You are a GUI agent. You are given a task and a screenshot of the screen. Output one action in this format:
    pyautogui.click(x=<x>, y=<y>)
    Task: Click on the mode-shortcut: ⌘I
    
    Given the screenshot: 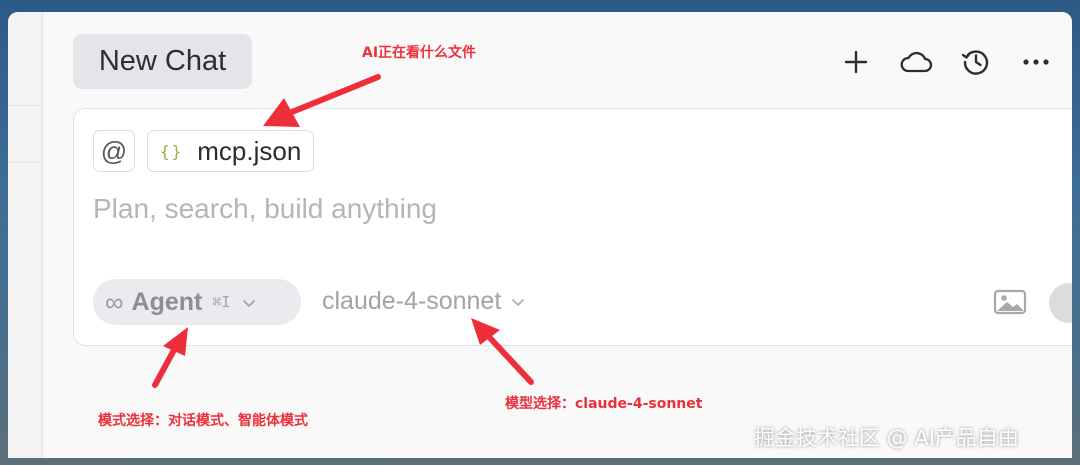 What is the action you would take?
    pyautogui.click(x=221, y=302)
    